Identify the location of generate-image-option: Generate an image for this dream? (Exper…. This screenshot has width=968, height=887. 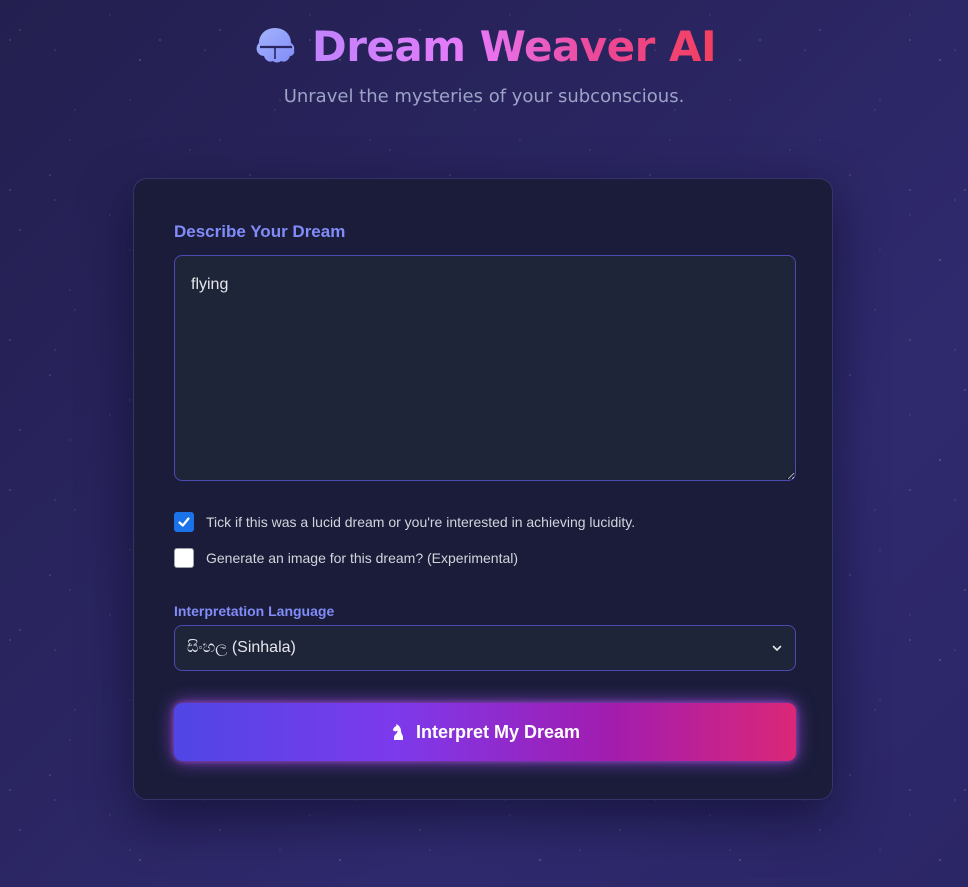
(346, 558).